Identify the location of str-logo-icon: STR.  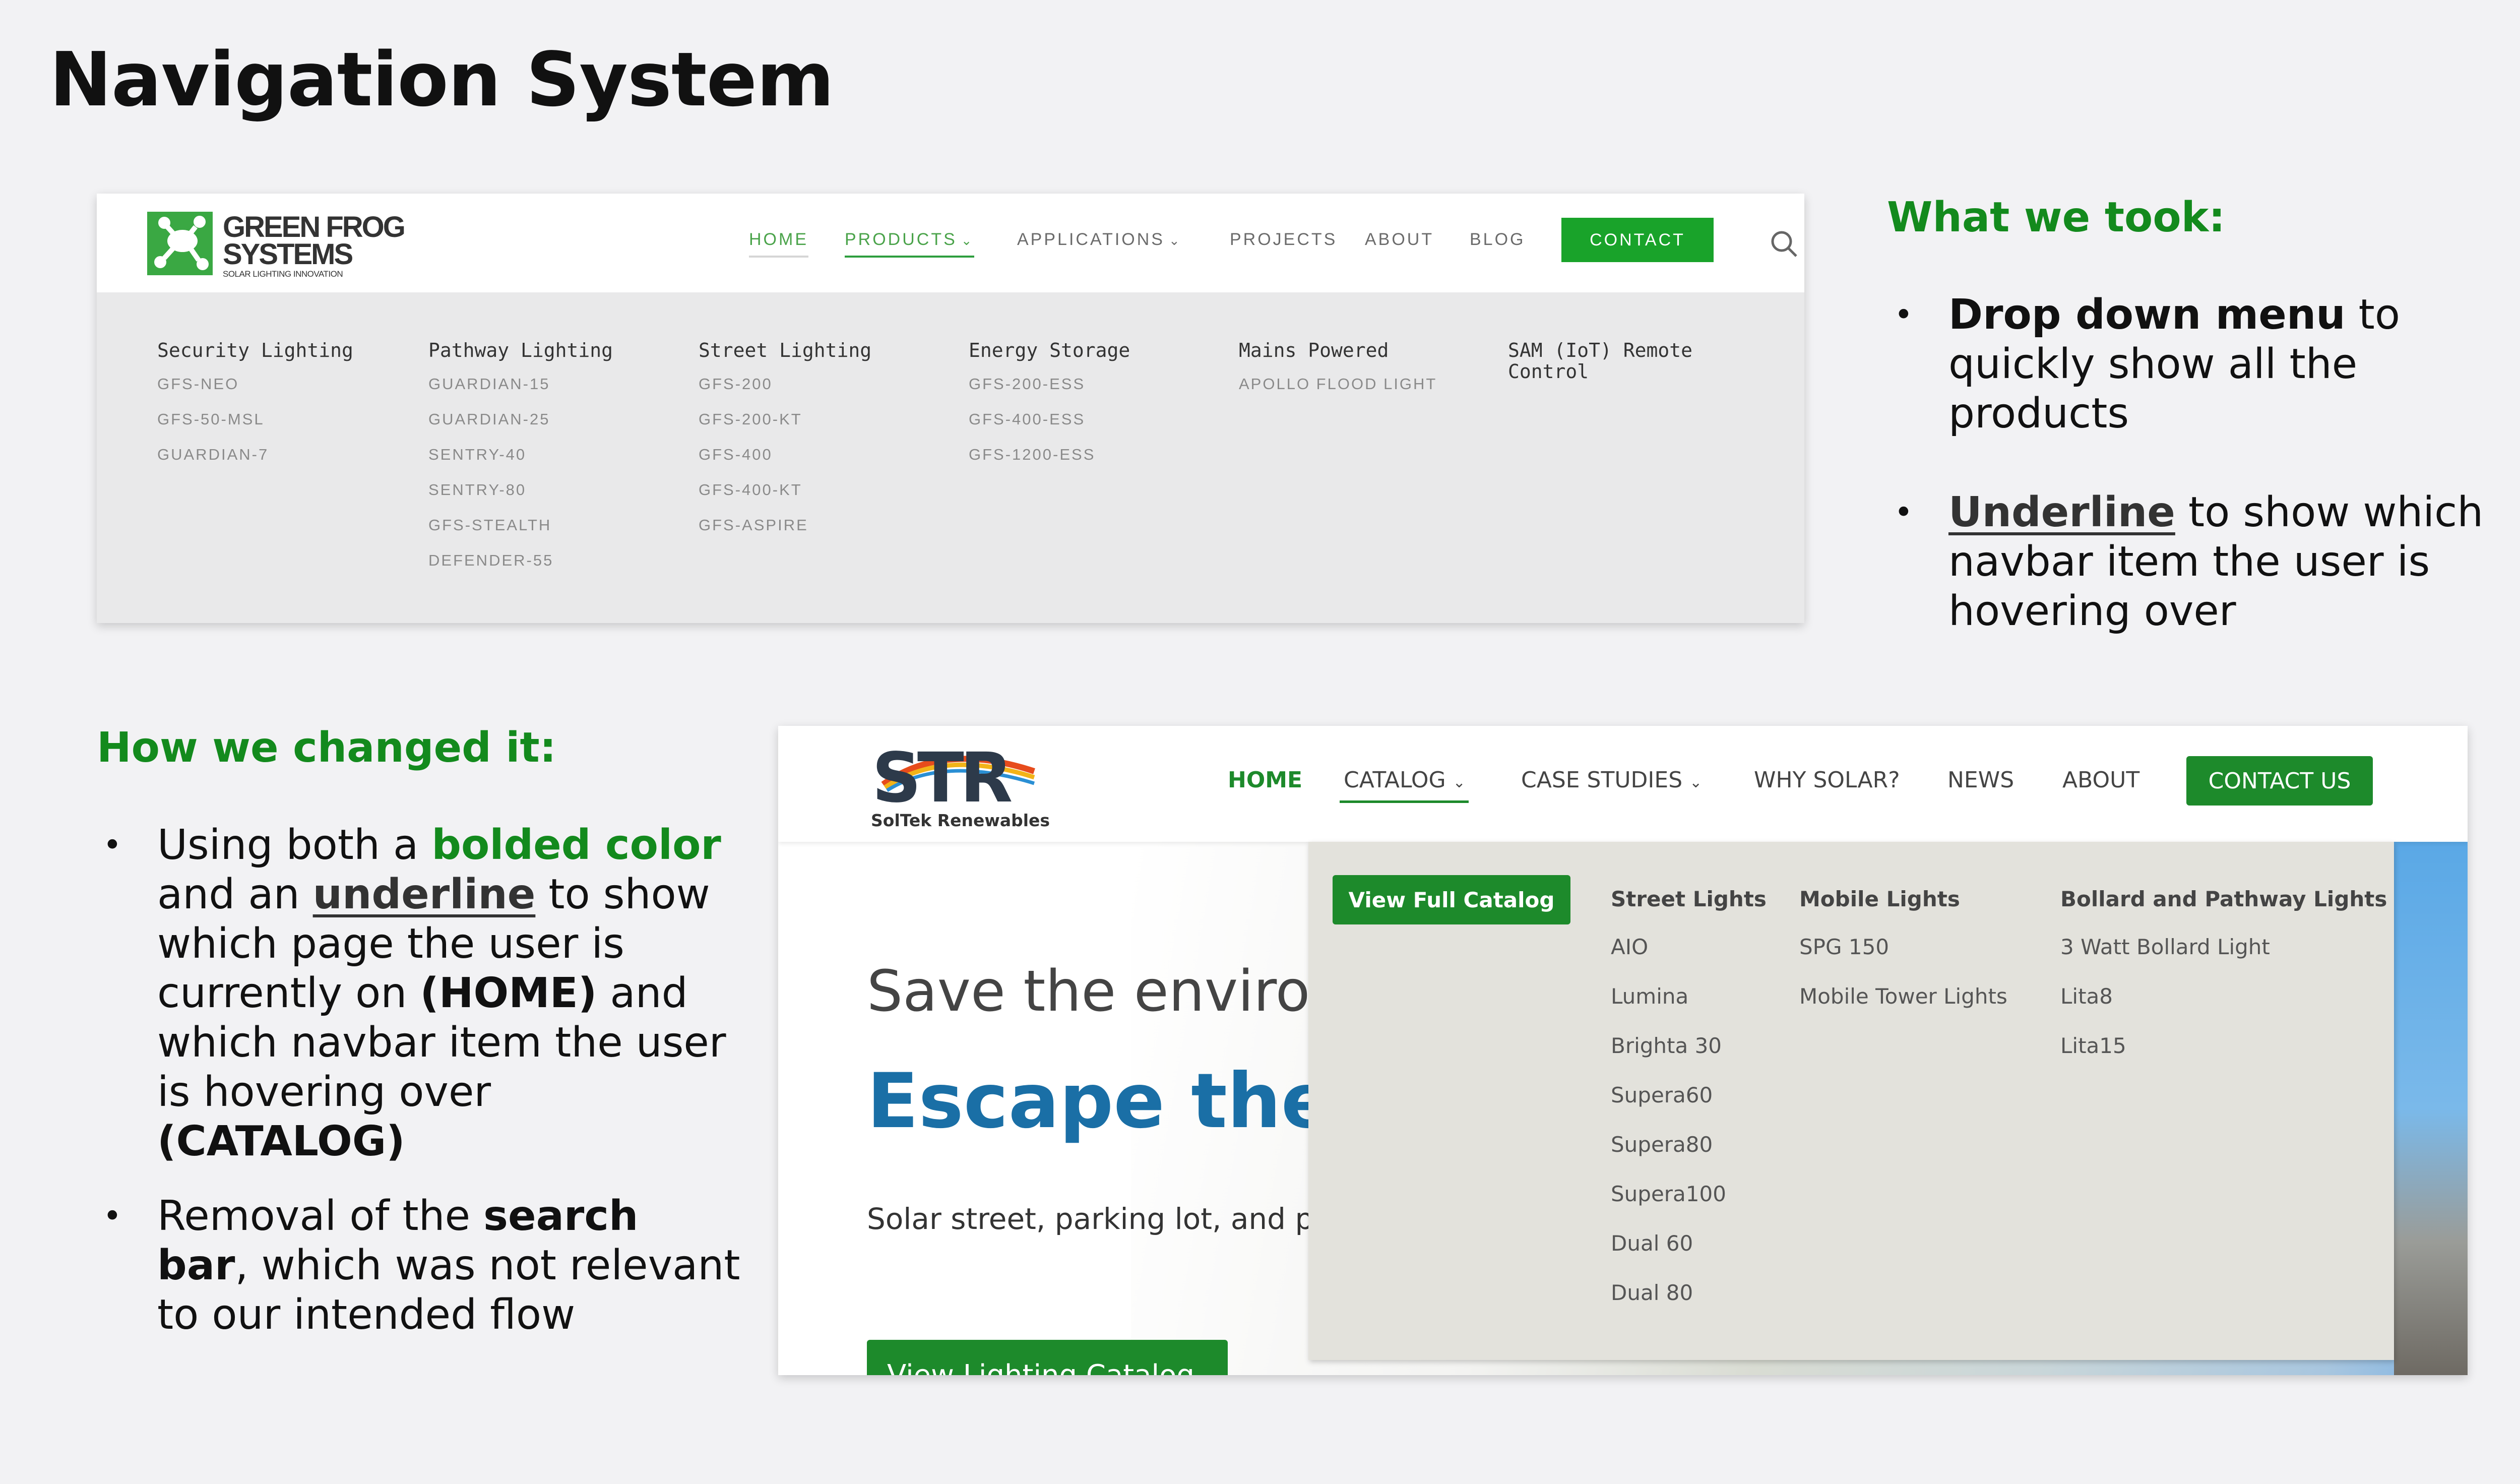
(954, 778).